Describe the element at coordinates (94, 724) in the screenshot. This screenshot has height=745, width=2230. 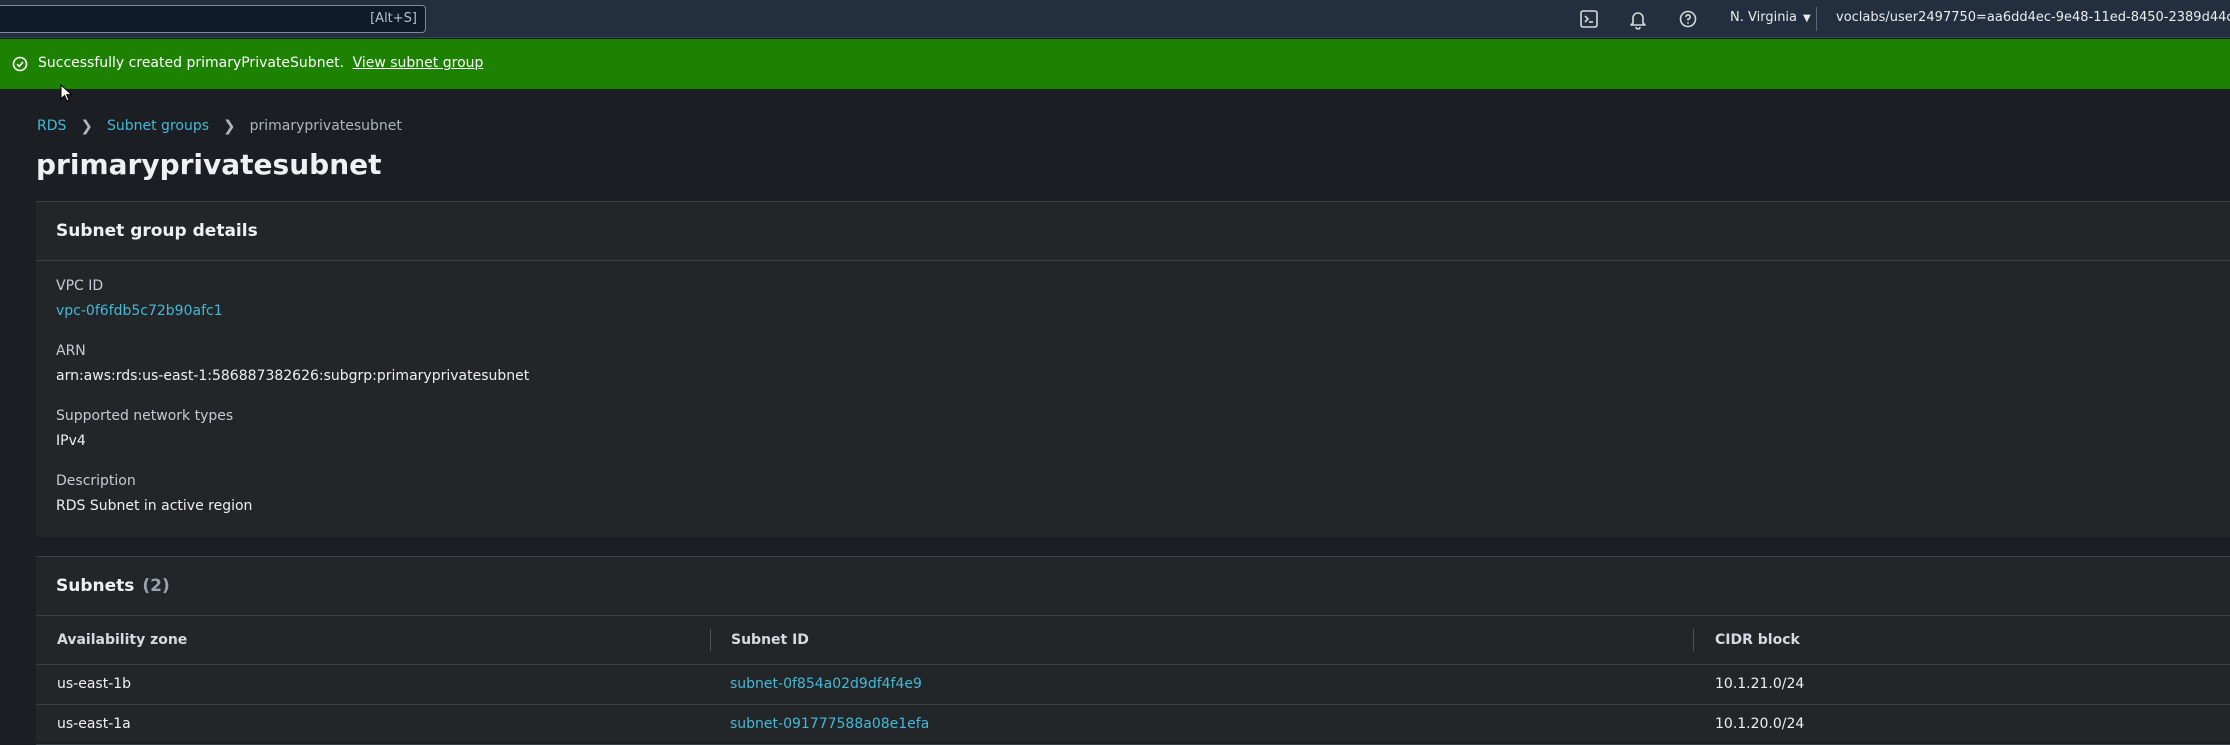
I see `availability-zone-cell: us-east-1a` at that location.